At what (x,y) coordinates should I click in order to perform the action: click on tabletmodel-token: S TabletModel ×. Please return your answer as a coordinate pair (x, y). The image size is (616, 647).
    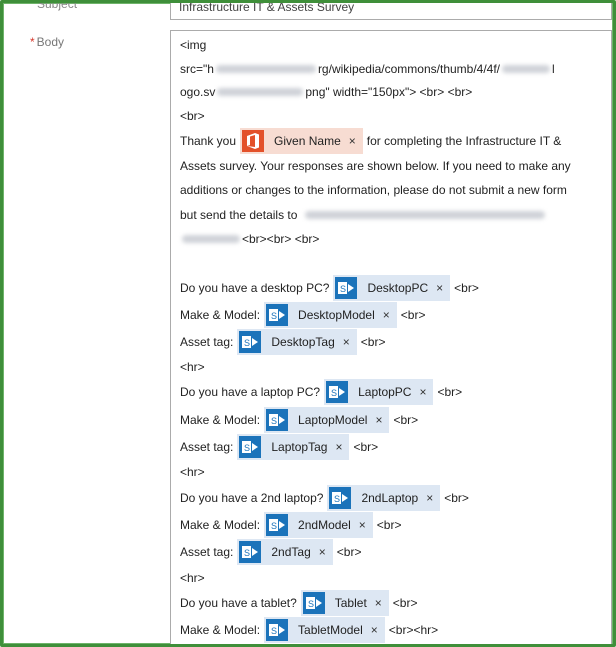
    Looking at the image, I should click on (324, 630).